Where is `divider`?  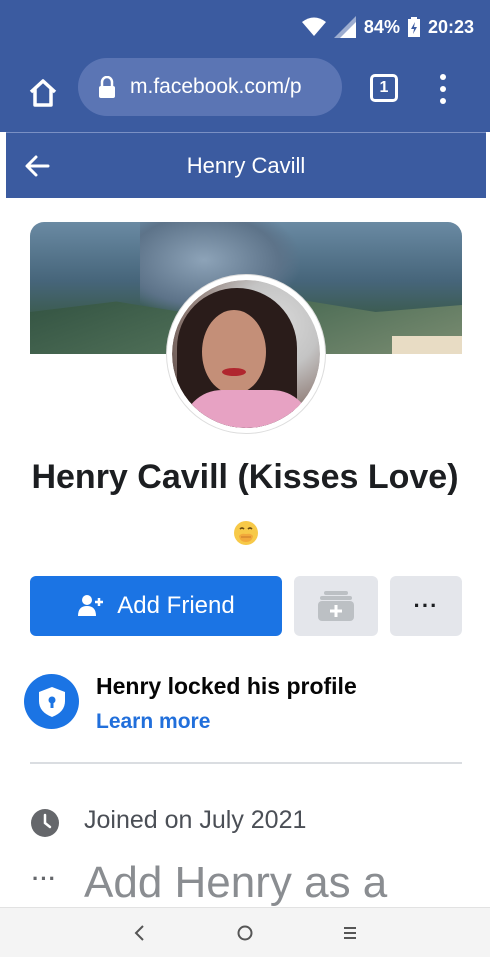 divider is located at coordinates (246, 763).